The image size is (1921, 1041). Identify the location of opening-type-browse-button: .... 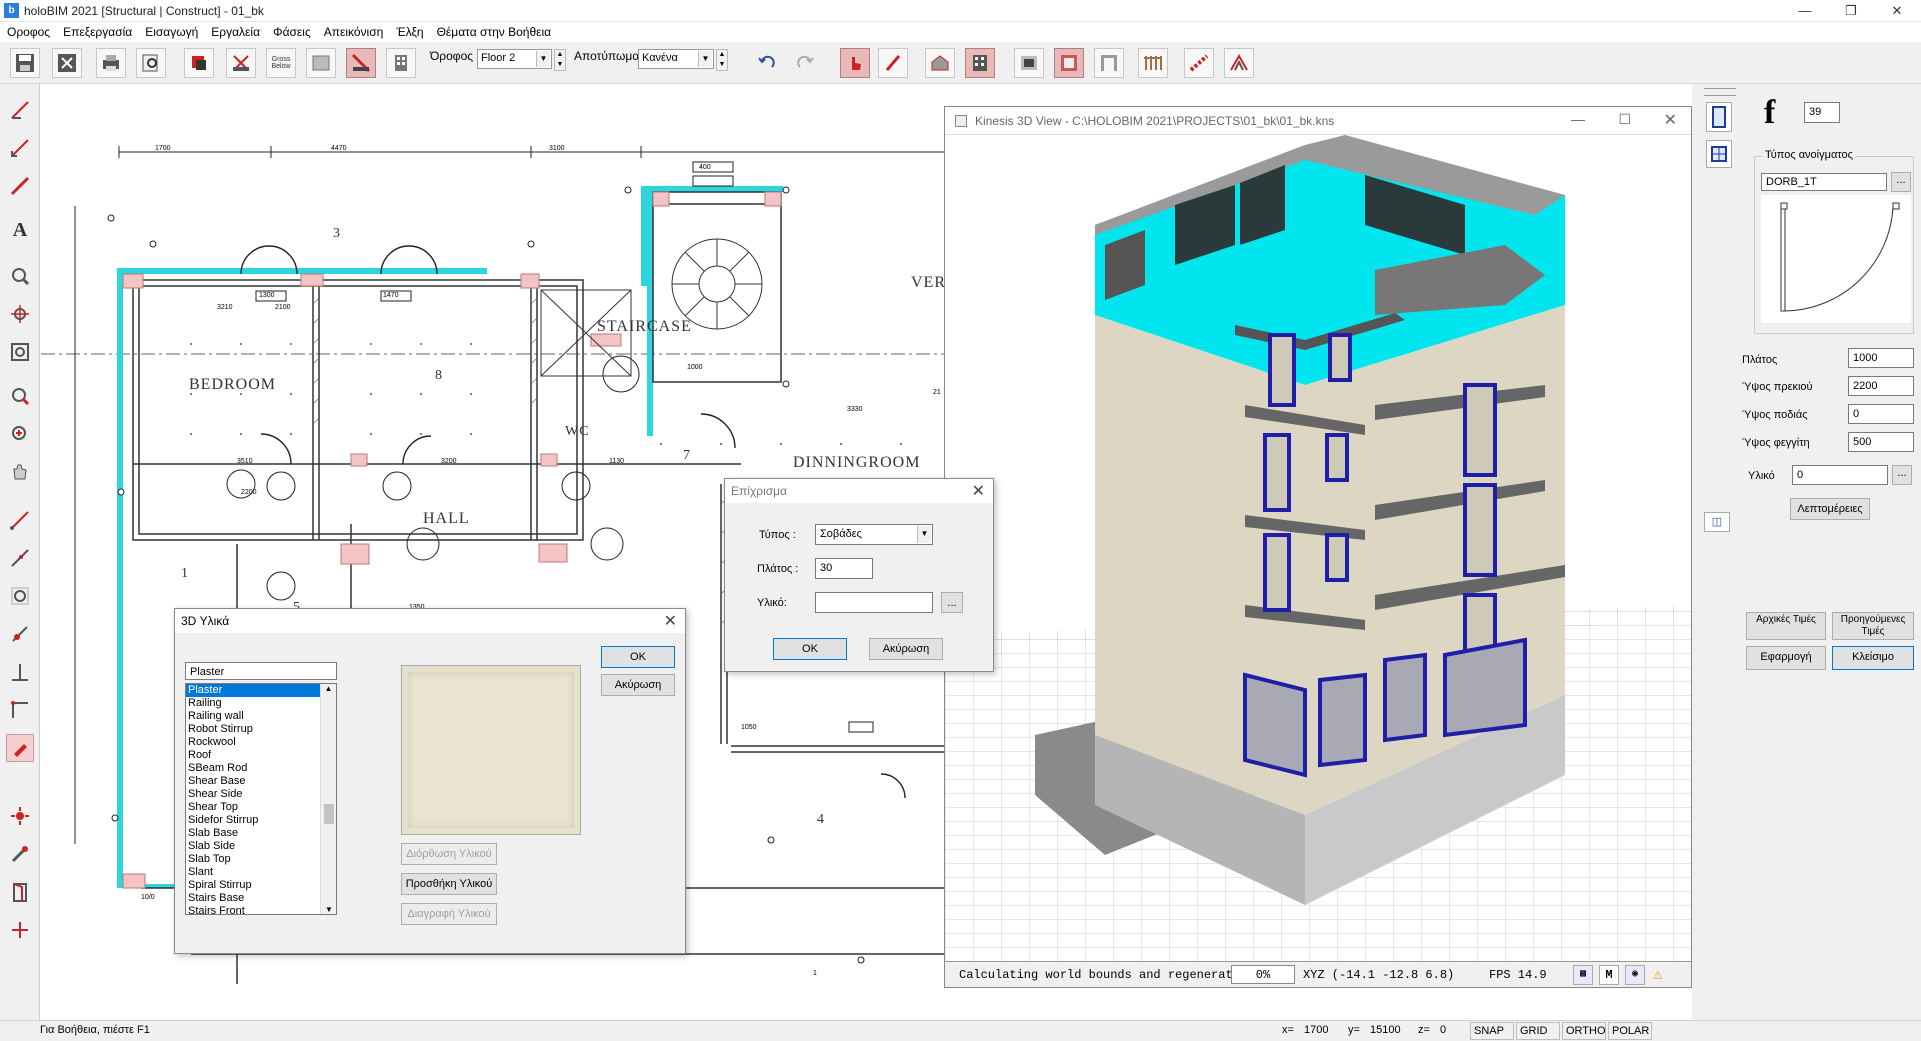
(1901, 182).